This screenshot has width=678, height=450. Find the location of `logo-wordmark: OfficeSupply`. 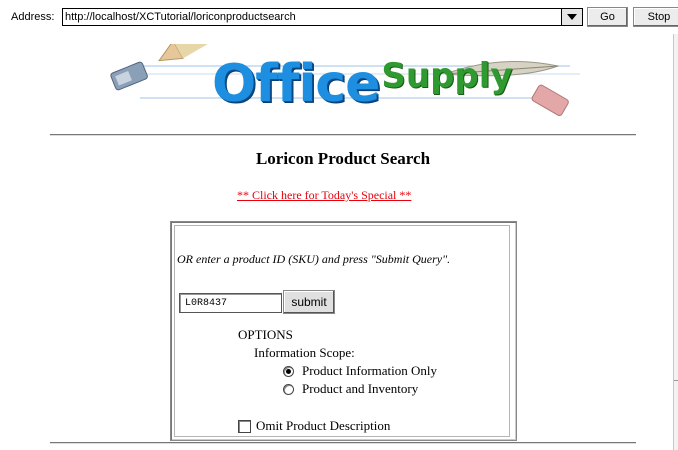

logo-wordmark: OfficeSupply is located at coordinates (362, 84).